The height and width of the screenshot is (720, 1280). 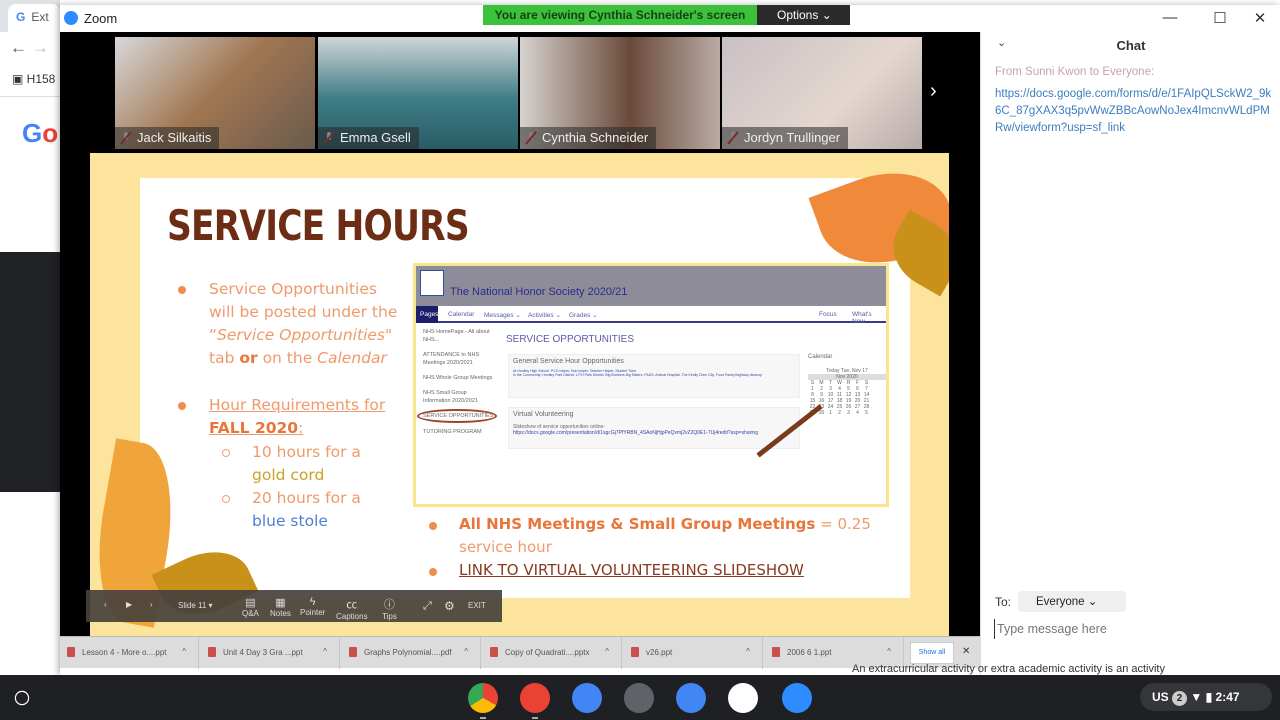 I want to click on captions-button: ㏄ Captions, so click(x=352, y=608).